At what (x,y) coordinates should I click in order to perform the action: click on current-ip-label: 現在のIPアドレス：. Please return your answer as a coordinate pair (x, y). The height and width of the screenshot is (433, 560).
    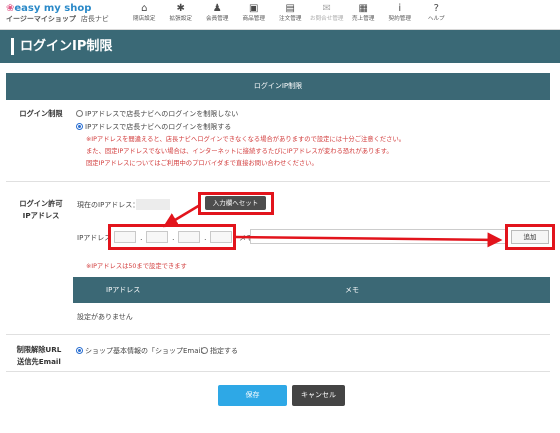
    Looking at the image, I should click on (108, 205).